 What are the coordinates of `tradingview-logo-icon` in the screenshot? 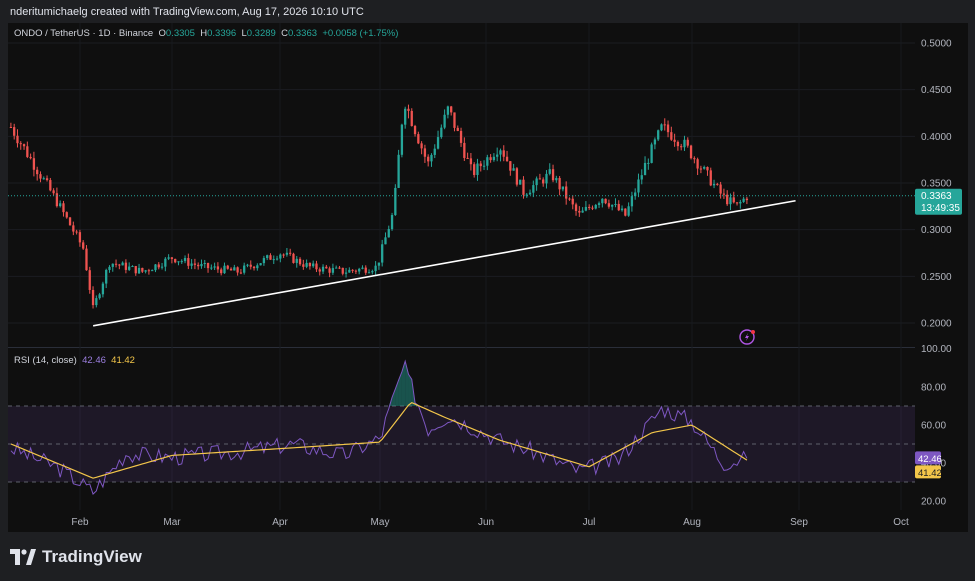 It's located at (23, 557).